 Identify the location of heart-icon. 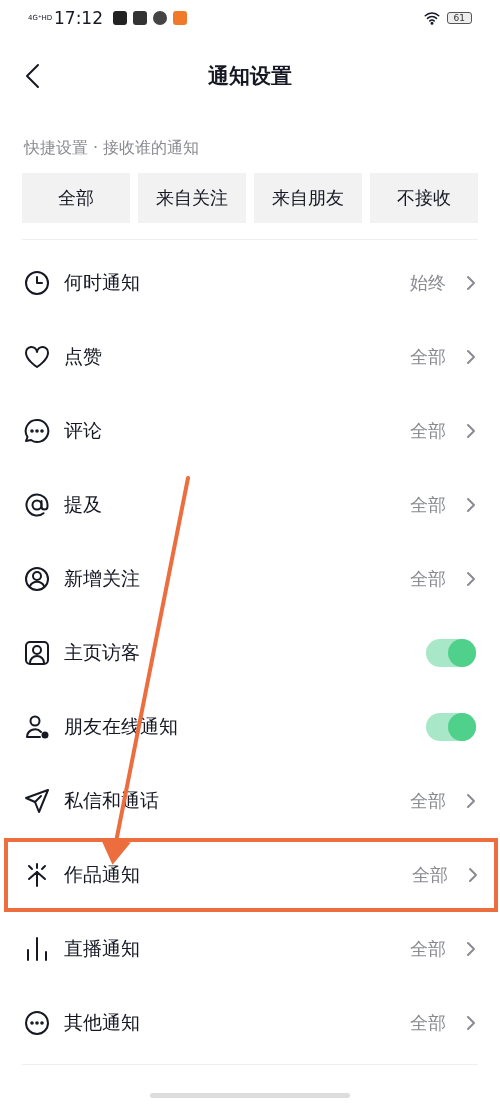
(37, 357).